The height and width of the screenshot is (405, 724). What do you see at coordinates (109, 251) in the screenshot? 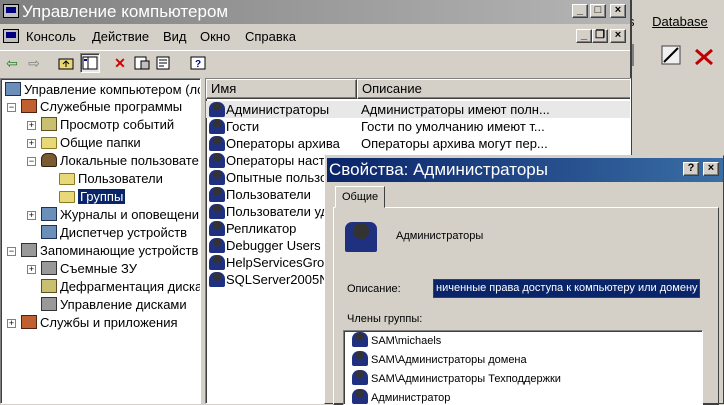
I see `tree-item-storage: Запоминающие устройств` at bounding box center [109, 251].